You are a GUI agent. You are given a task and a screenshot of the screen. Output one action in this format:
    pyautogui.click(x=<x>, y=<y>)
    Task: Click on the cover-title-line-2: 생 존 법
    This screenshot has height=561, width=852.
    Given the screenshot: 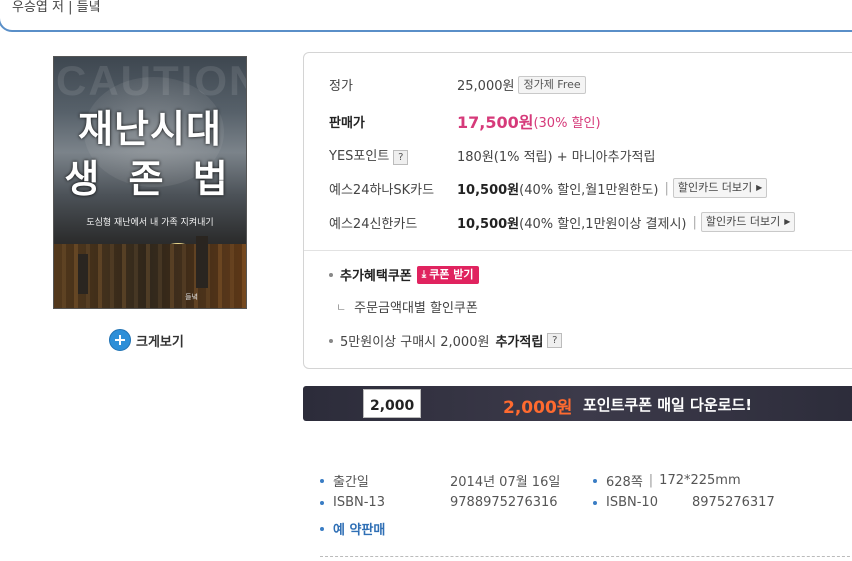 What is the action you would take?
    pyautogui.click(x=150, y=179)
    